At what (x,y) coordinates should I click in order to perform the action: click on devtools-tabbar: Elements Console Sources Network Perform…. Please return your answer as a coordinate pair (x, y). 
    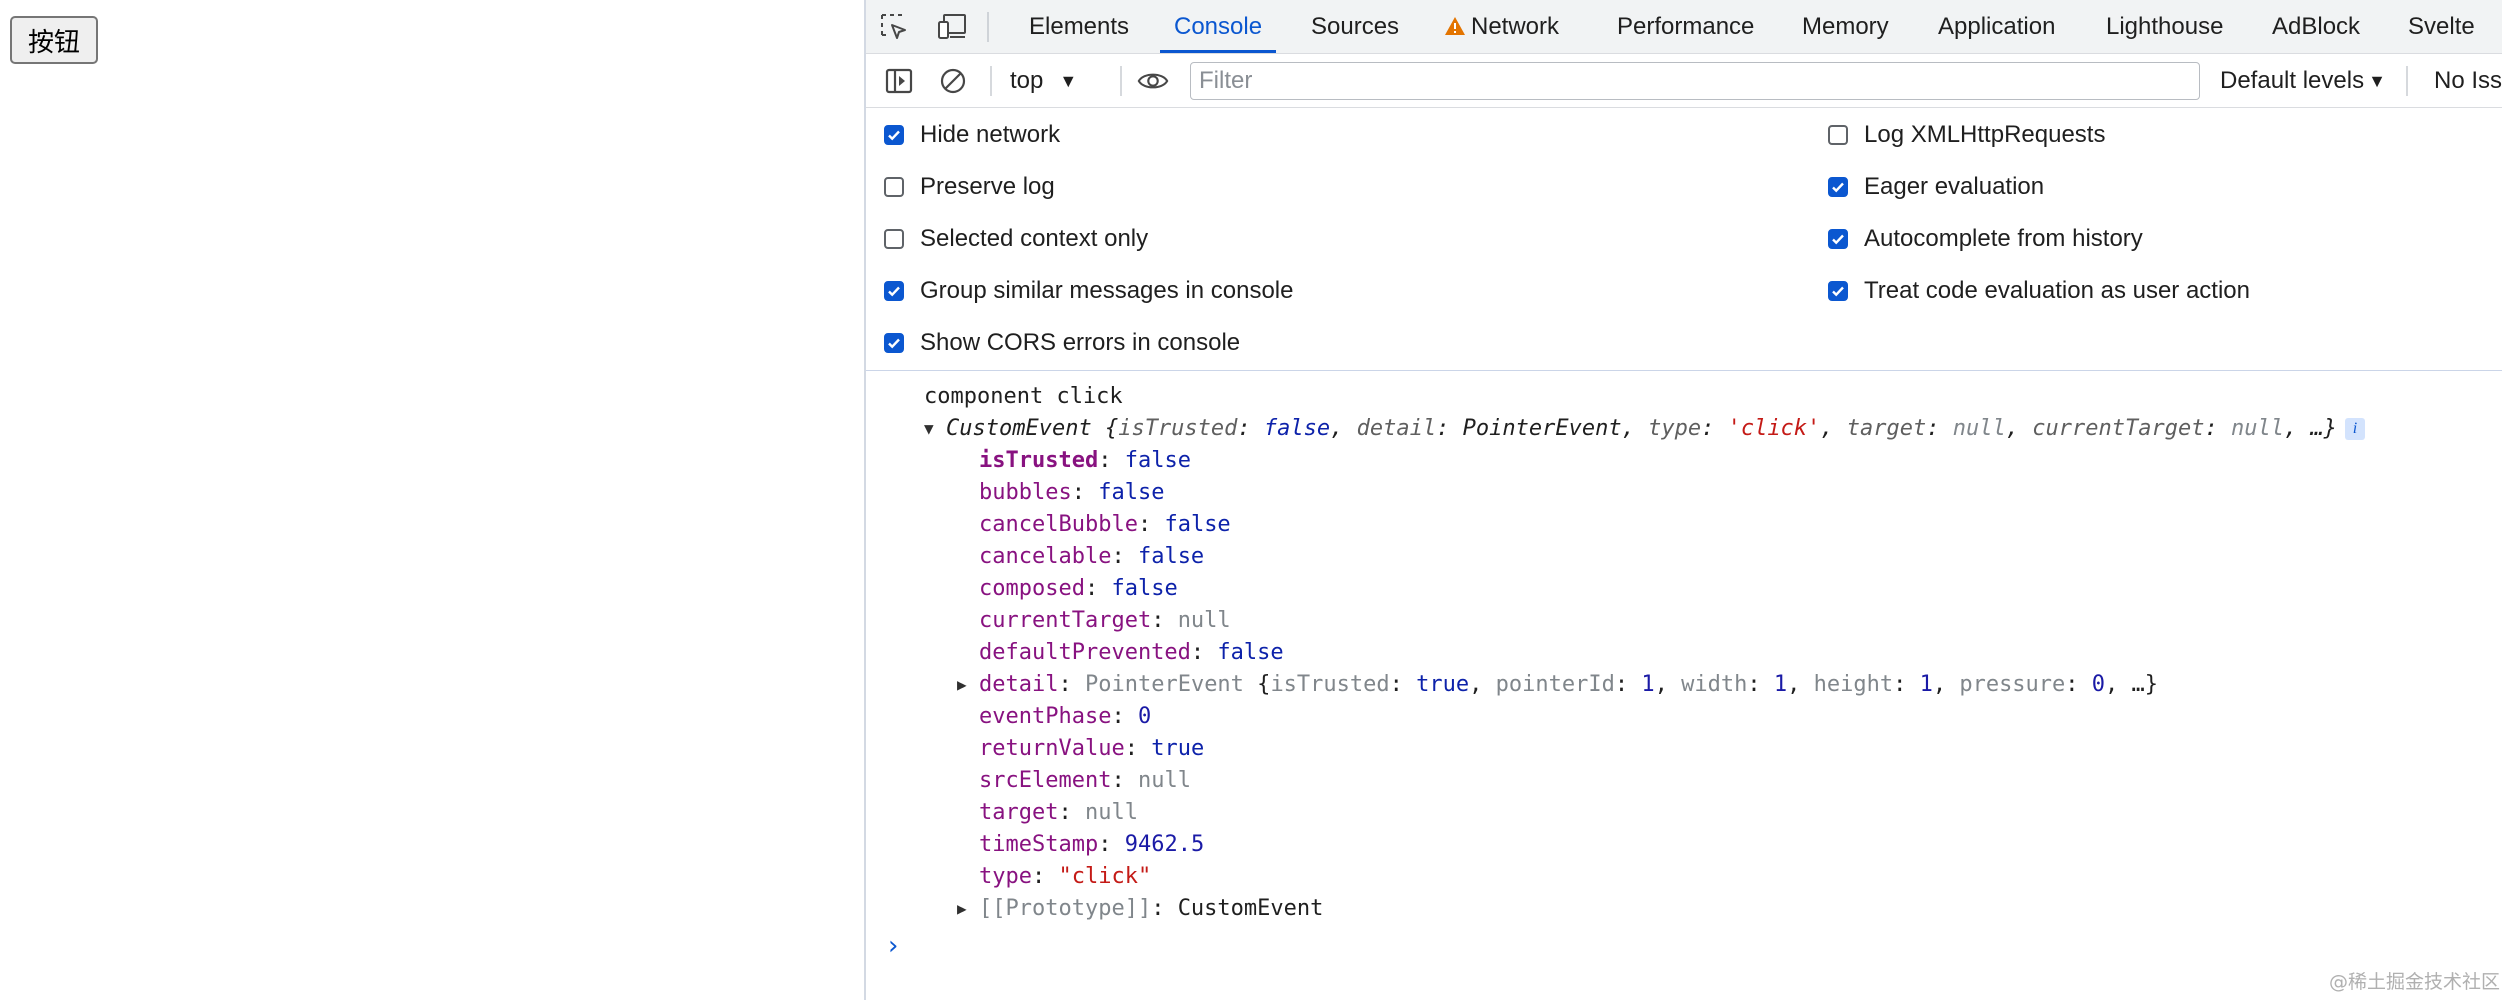
    Looking at the image, I should click on (1684, 27).